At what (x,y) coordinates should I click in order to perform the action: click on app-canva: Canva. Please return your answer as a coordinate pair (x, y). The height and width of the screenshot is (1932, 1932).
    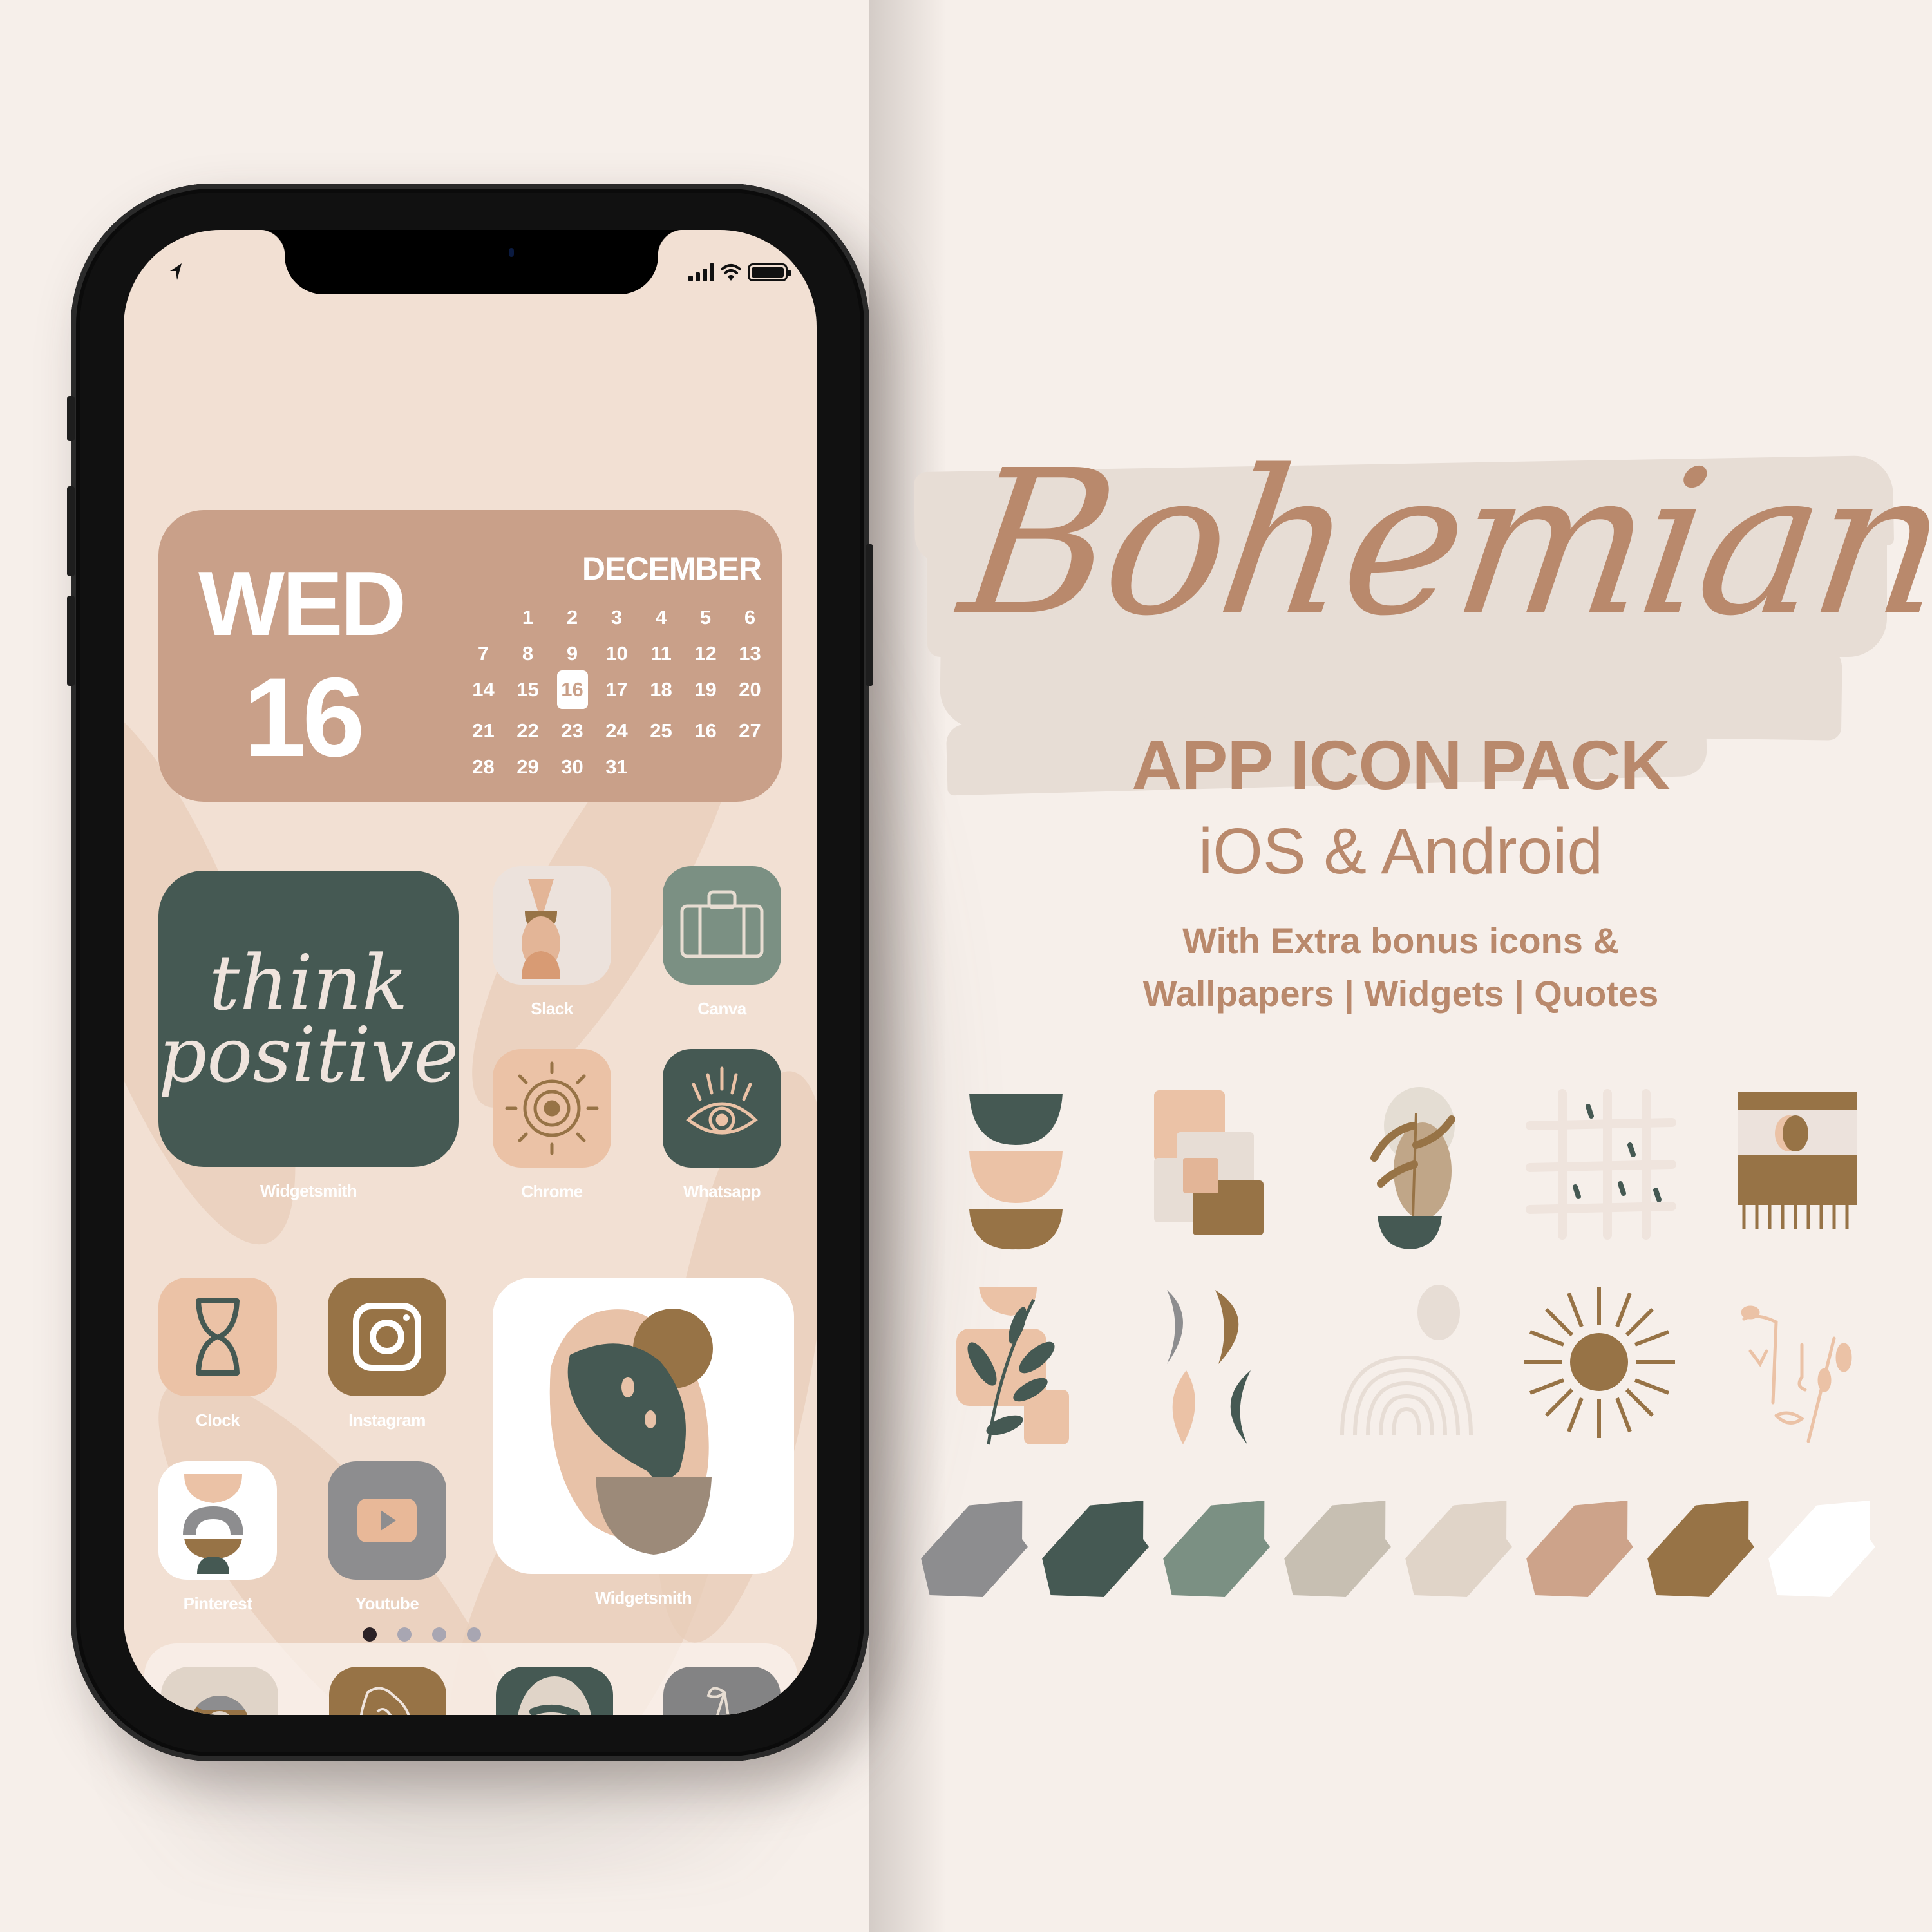
    Looking at the image, I should click on (722, 943).